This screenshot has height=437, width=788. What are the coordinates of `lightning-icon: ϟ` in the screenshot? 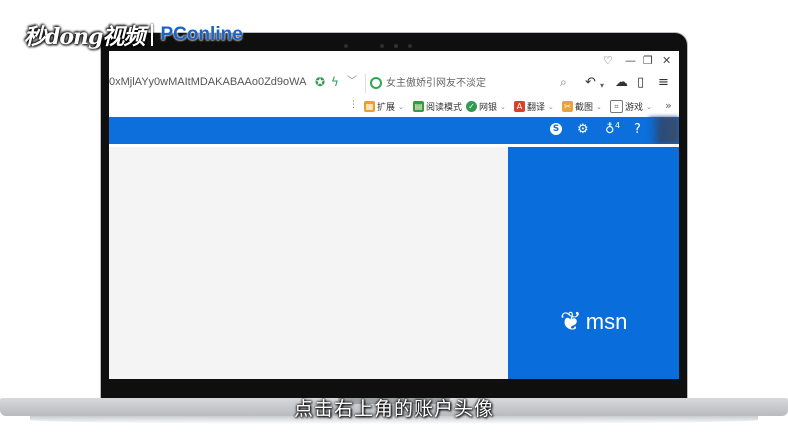 It's located at (335, 82).